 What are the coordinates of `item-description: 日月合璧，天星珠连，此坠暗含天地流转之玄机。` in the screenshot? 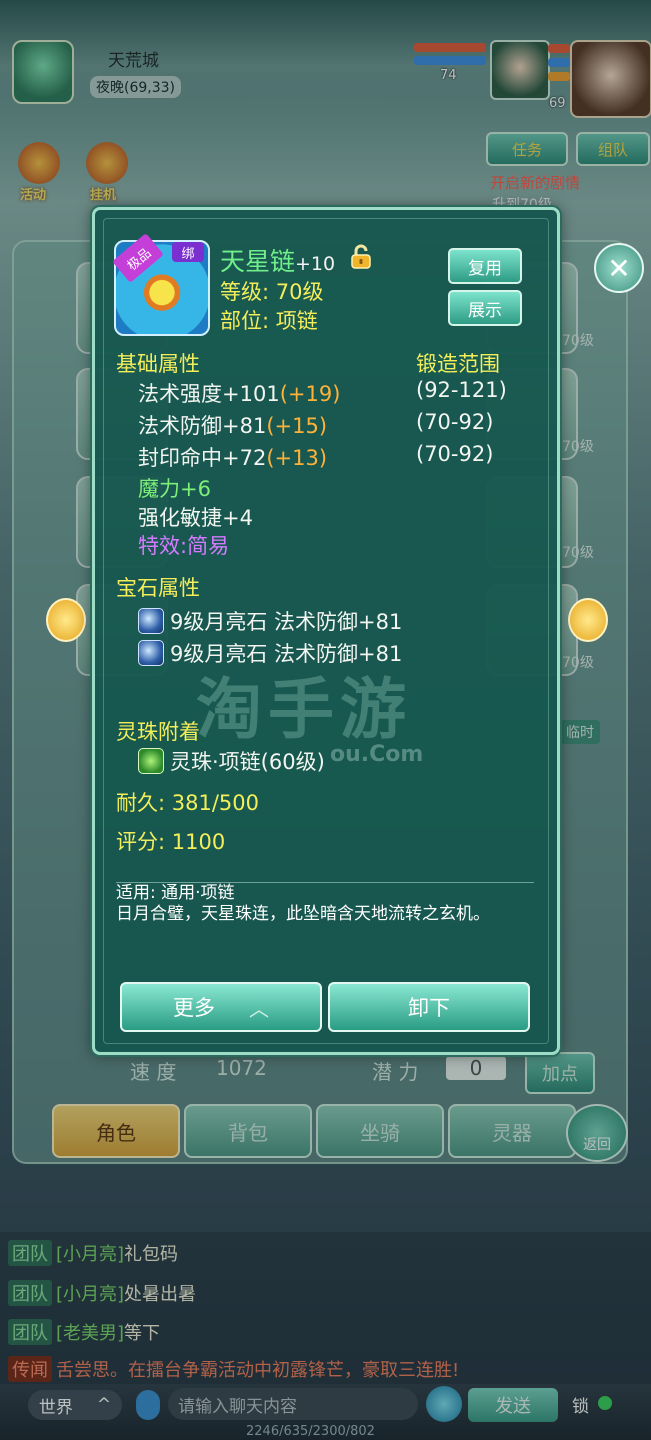 It's located at (303, 914).